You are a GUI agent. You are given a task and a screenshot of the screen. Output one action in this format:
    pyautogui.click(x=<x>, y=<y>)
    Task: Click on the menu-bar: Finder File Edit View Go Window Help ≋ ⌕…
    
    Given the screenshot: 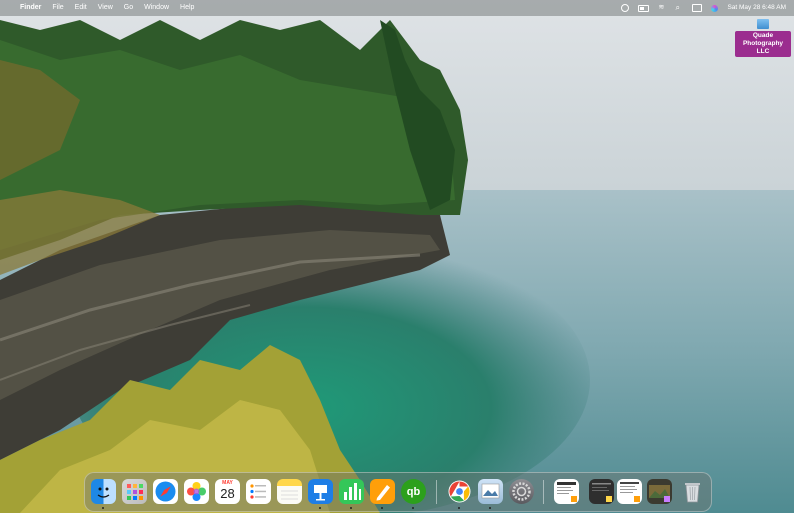 What is the action you would take?
    pyautogui.click(x=397, y=8)
    